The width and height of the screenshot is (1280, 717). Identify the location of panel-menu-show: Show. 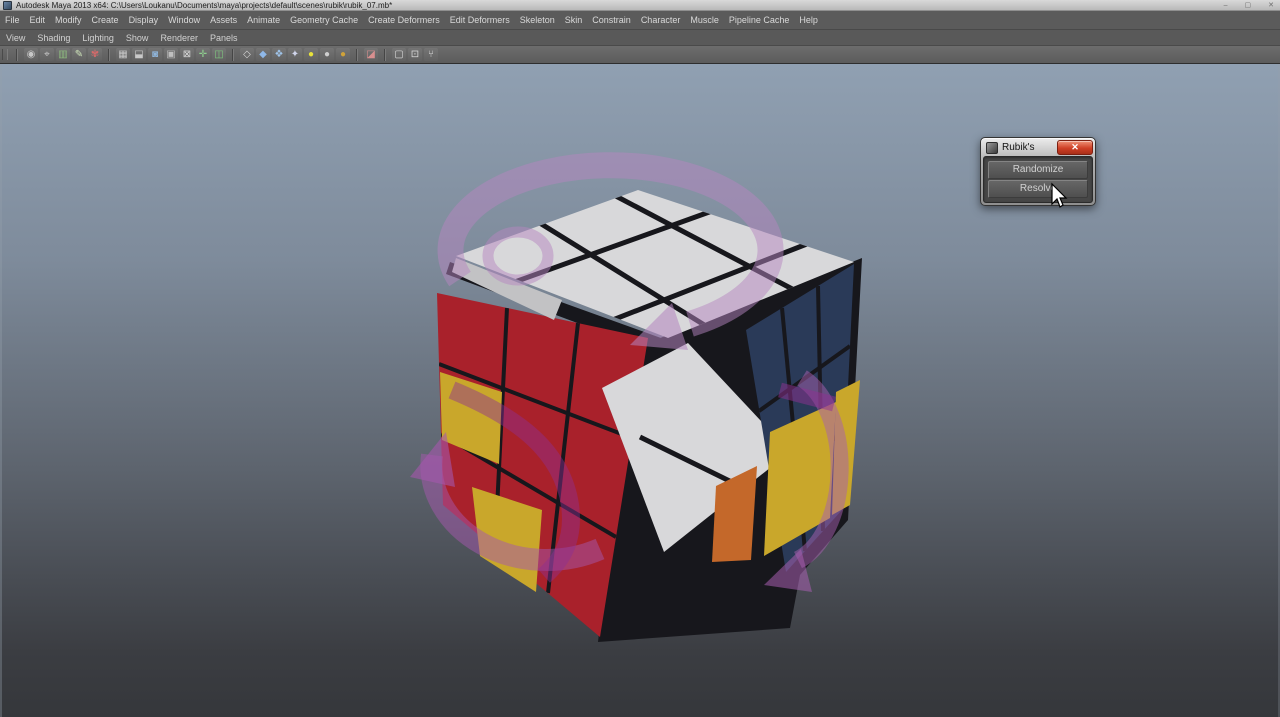
(137, 38).